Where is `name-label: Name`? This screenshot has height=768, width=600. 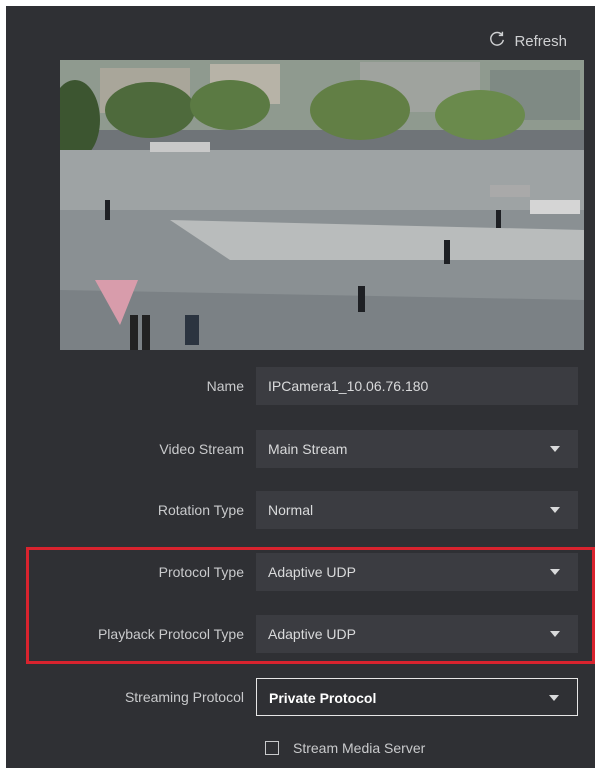 name-label: Name is located at coordinates (225, 386).